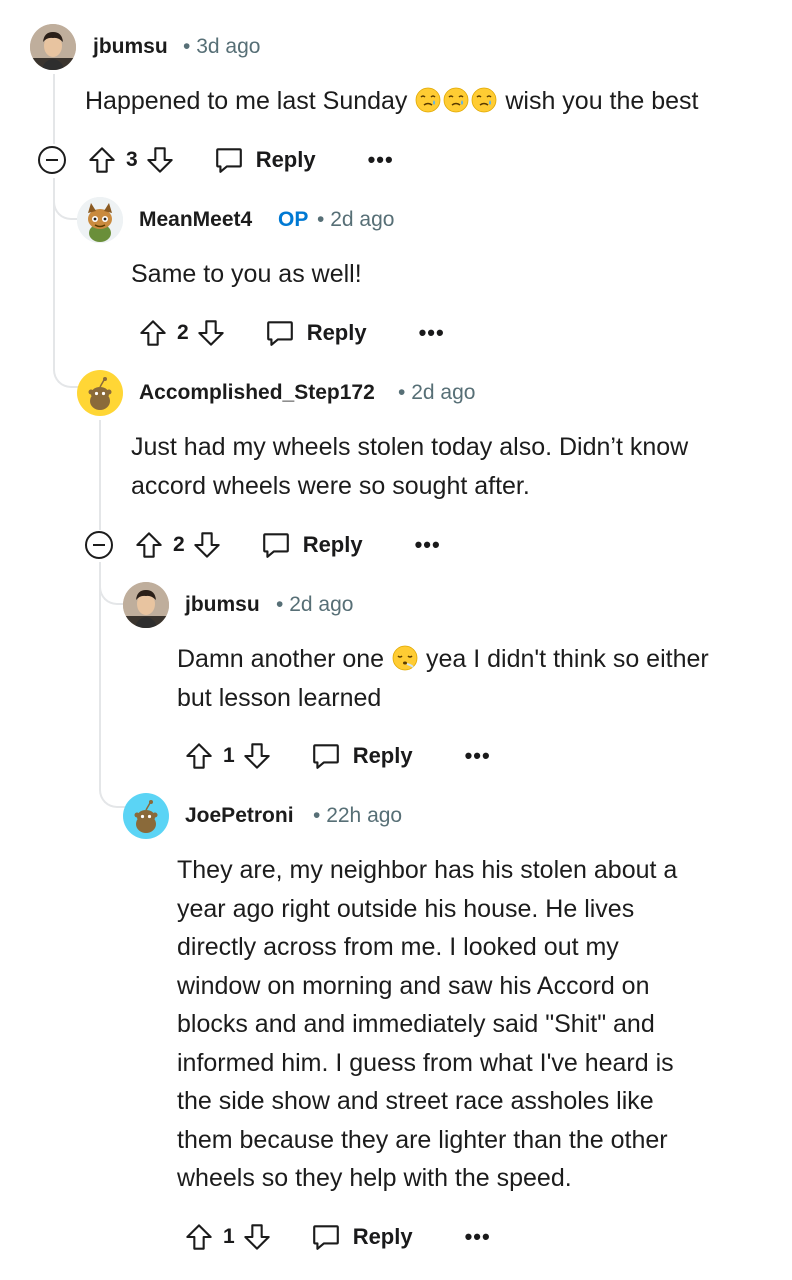 Image resolution: width=792 pixels, height=1280 pixels. Describe the element at coordinates (246, 101) in the screenshot. I see `comment-text: Happened to me last Sunday` at that location.